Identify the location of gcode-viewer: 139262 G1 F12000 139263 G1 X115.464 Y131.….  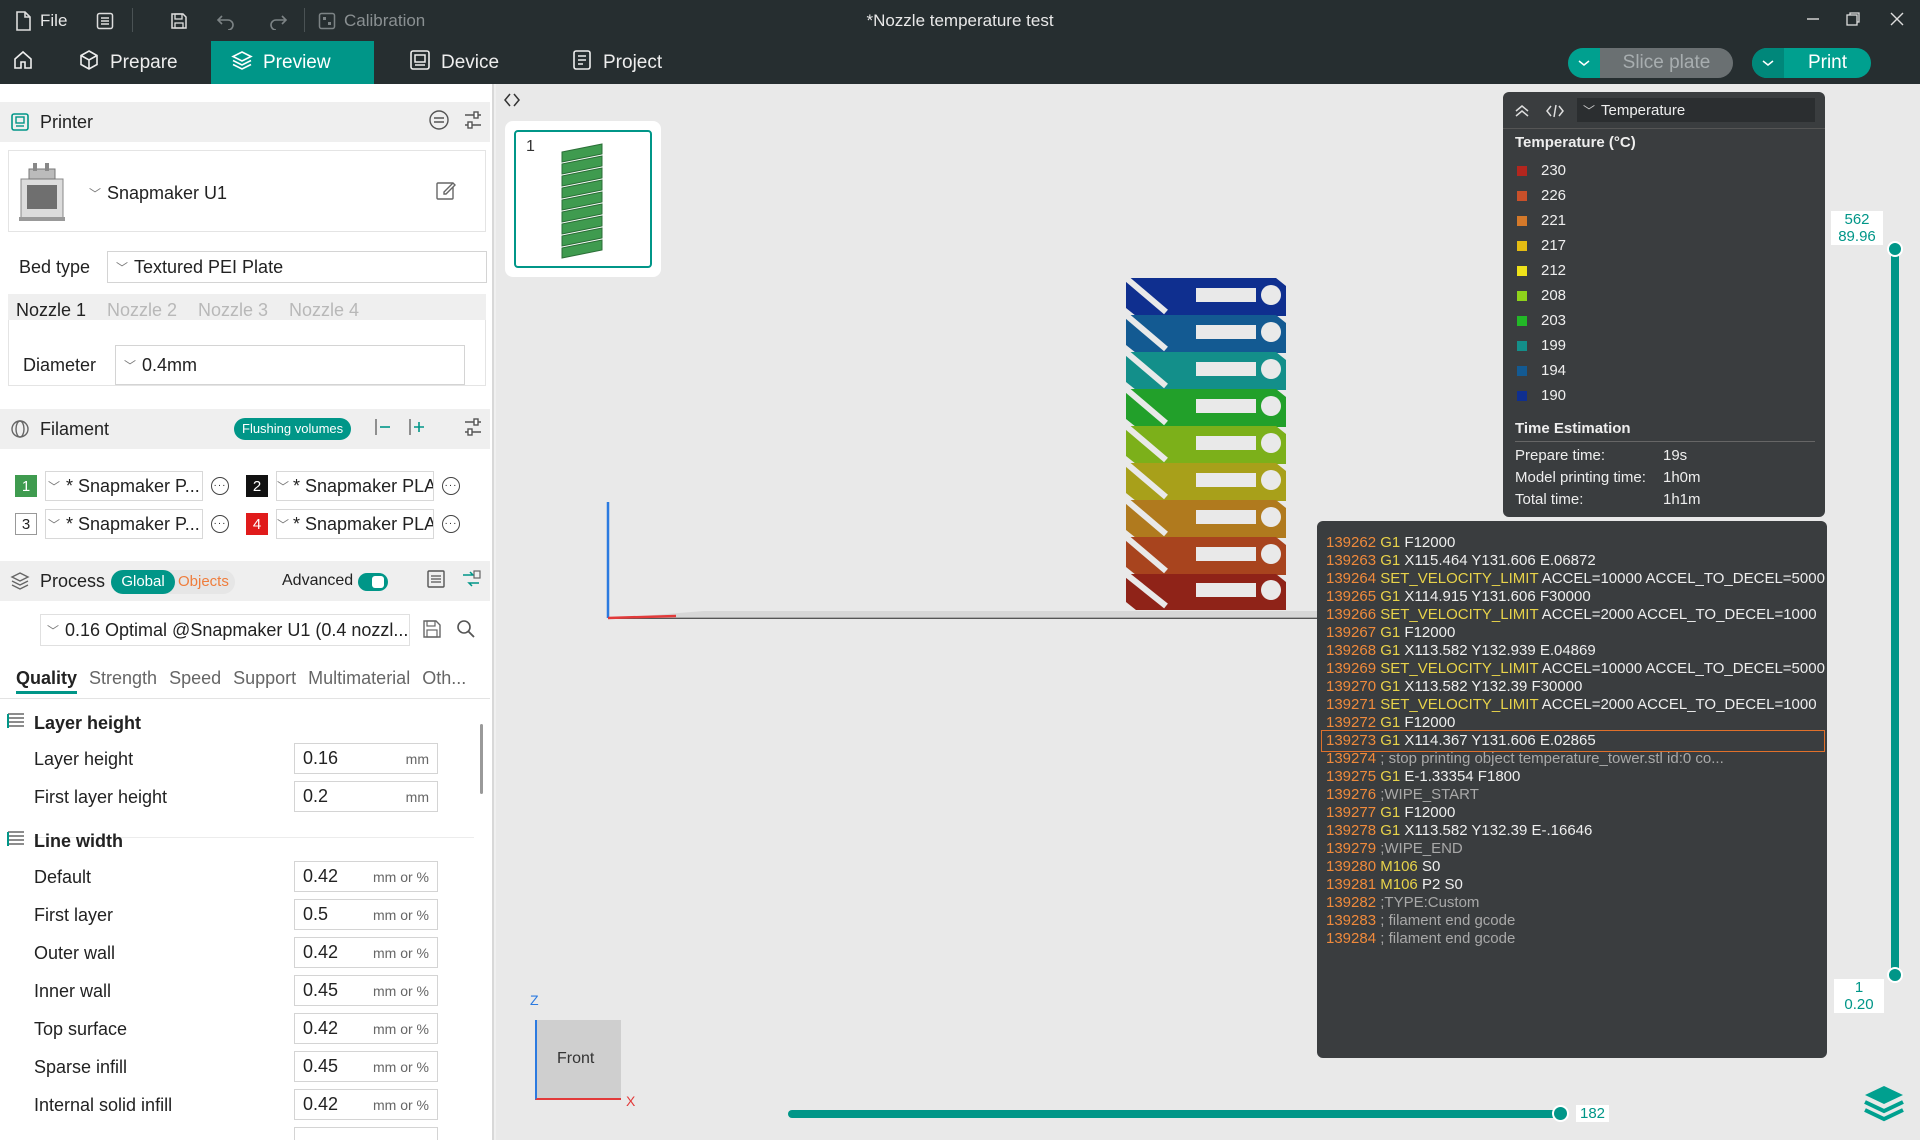
(1572, 789).